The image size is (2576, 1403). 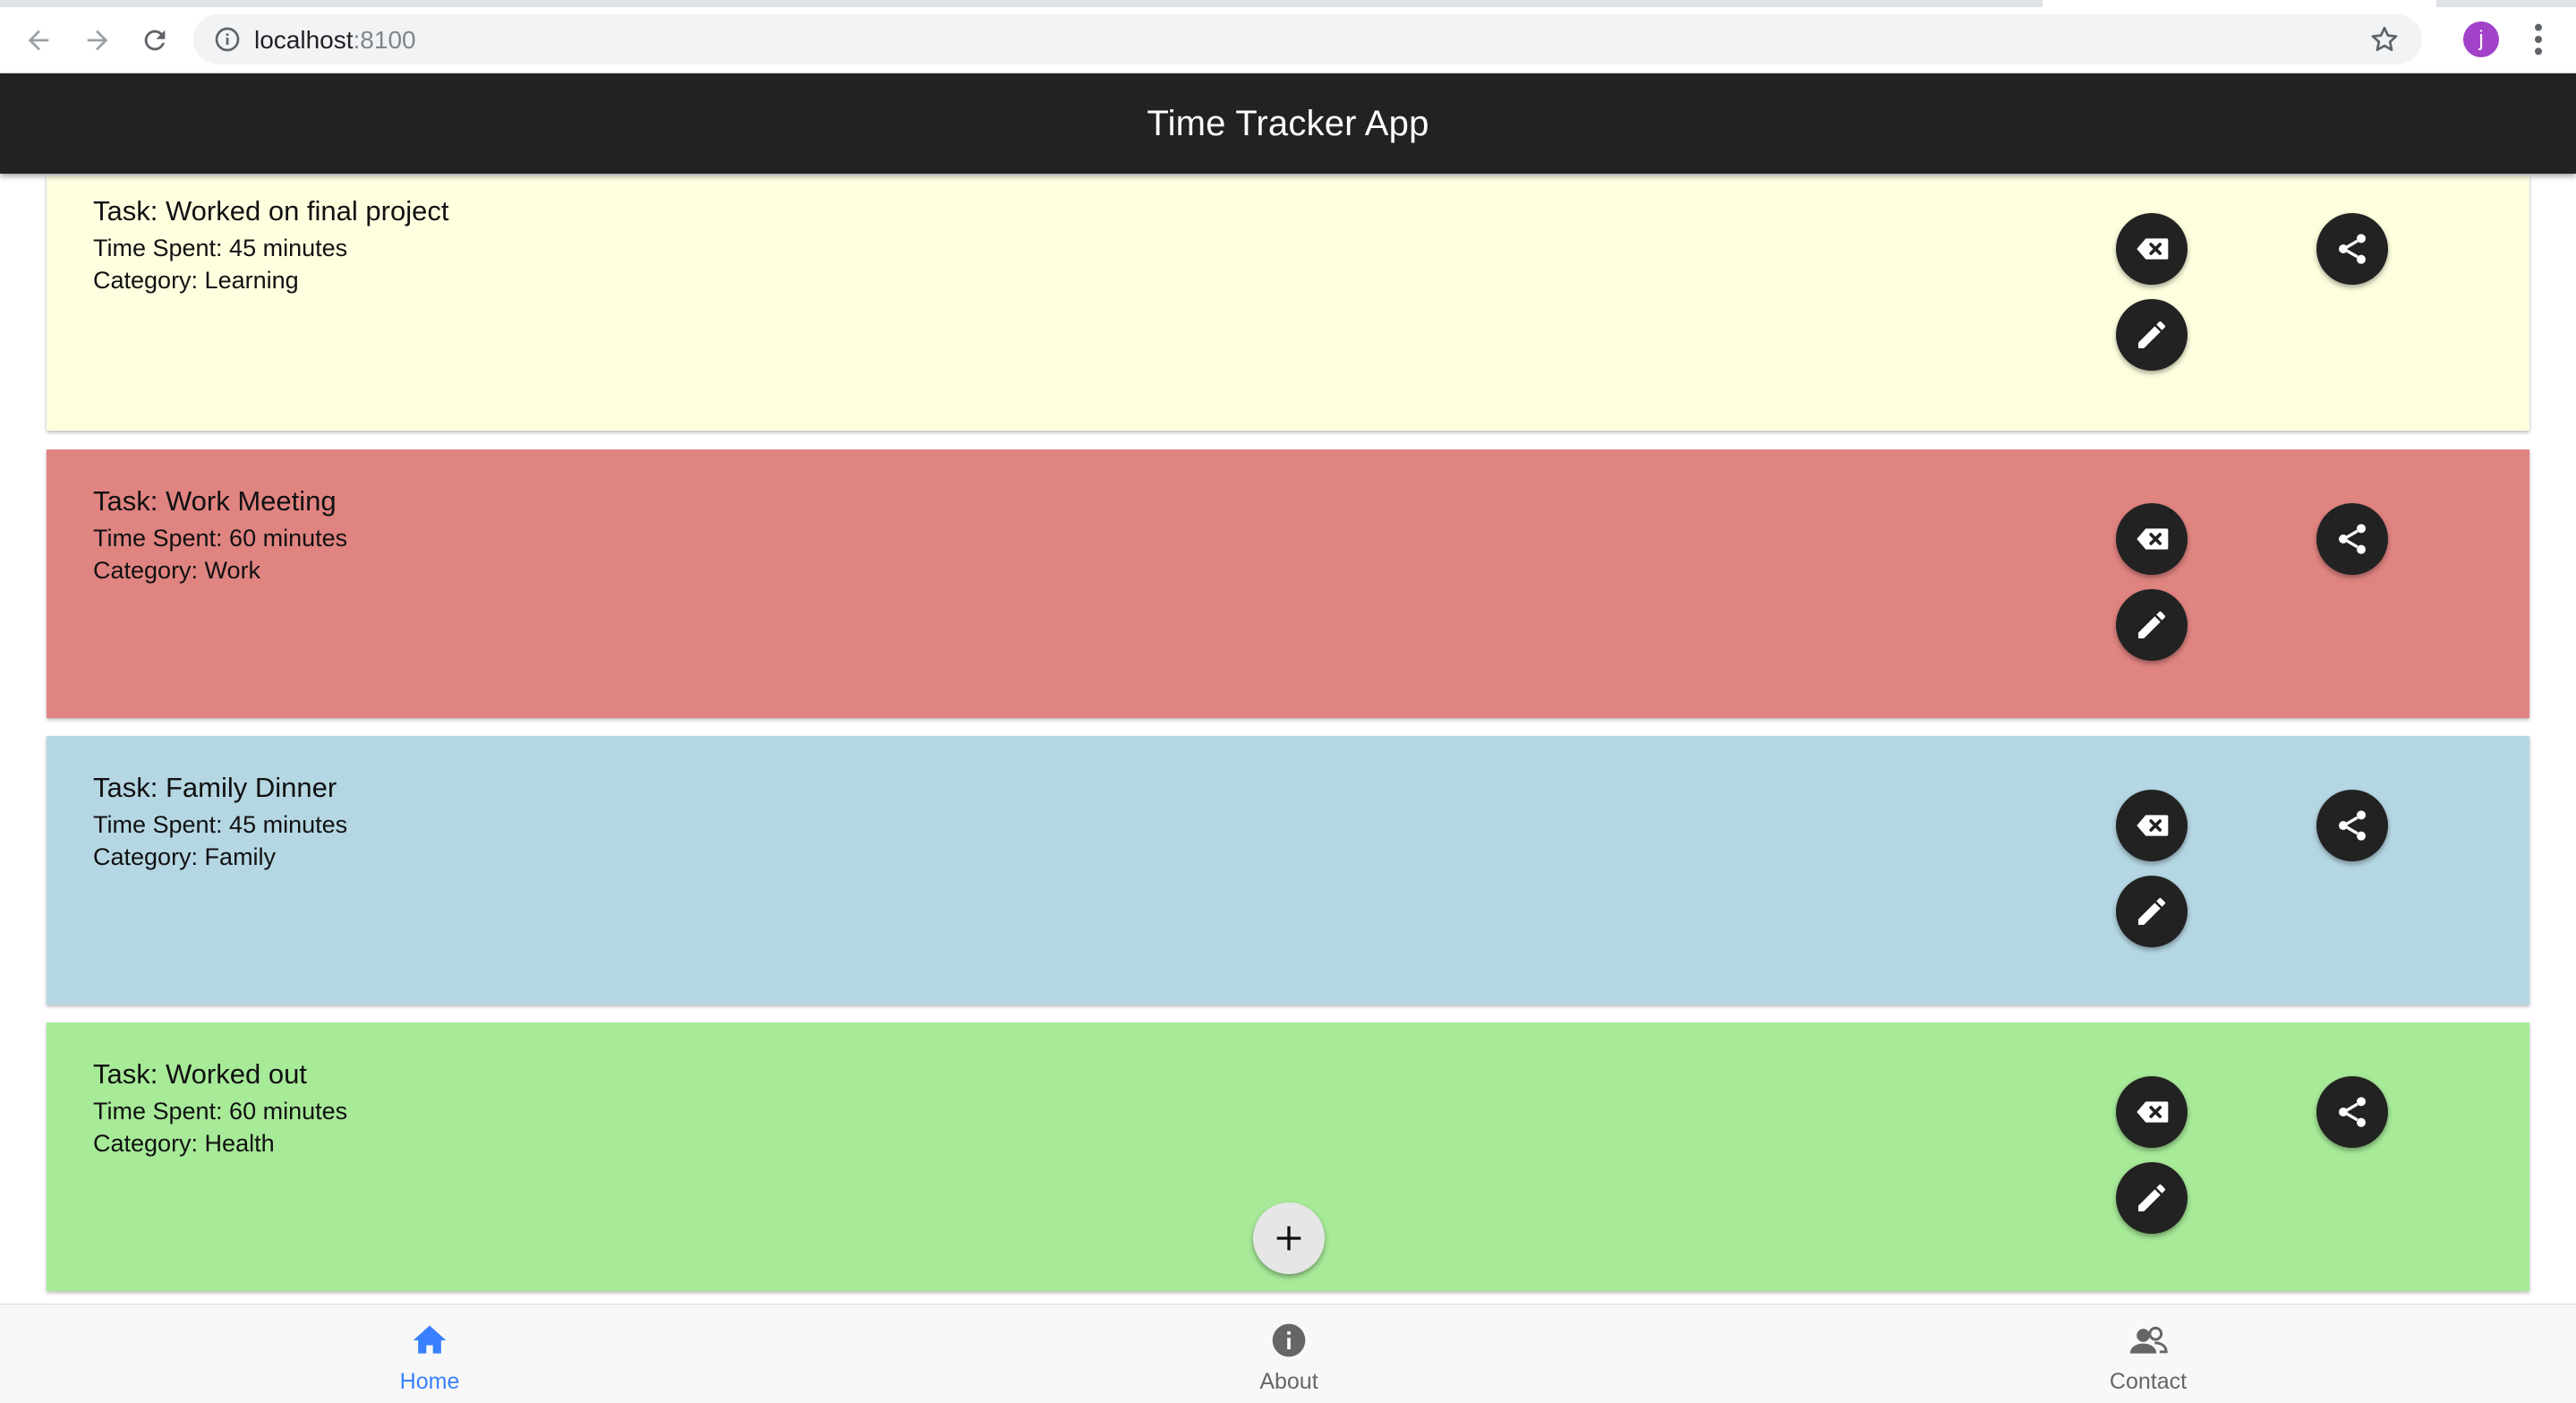 What do you see at coordinates (1288, 1381) in the screenshot?
I see `tab-about-label: About` at bounding box center [1288, 1381].